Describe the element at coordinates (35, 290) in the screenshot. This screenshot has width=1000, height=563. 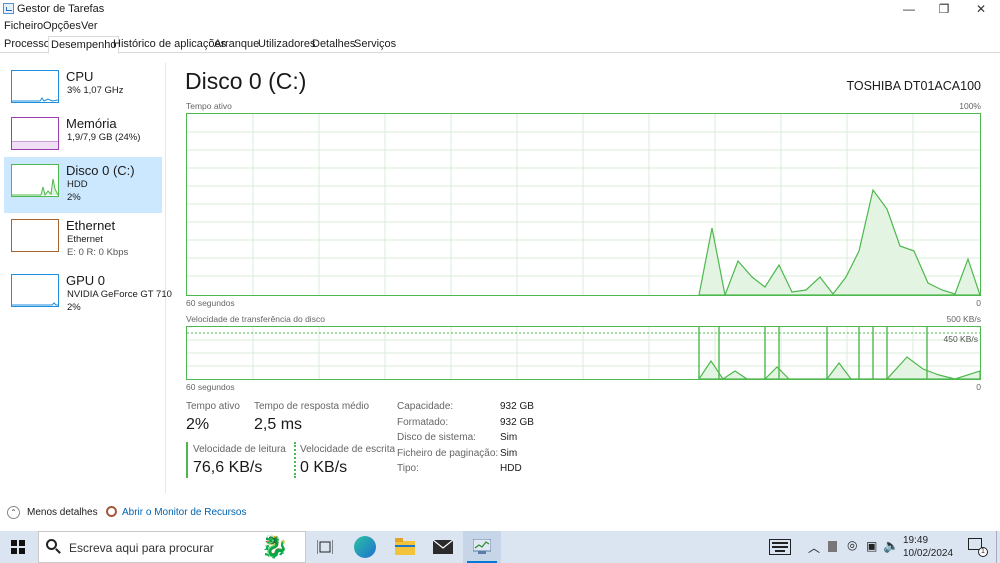
I see `gpu-mini-graph` at that location.